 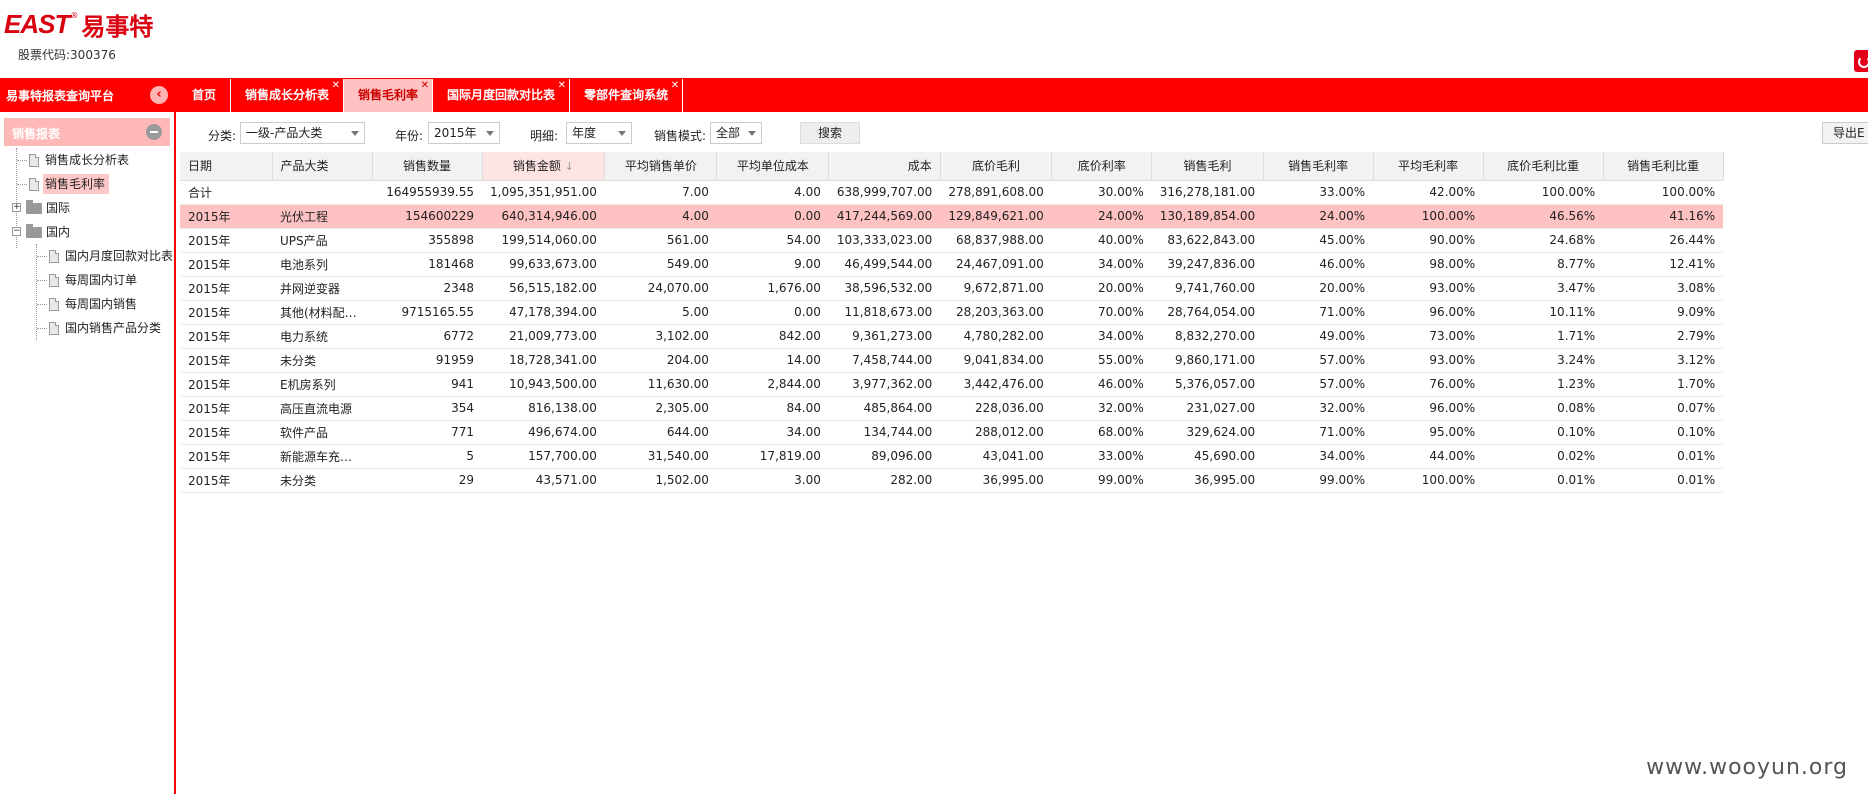 I want to click on sidebar-item-domestic: − 国内, so click(x=87, y=232).